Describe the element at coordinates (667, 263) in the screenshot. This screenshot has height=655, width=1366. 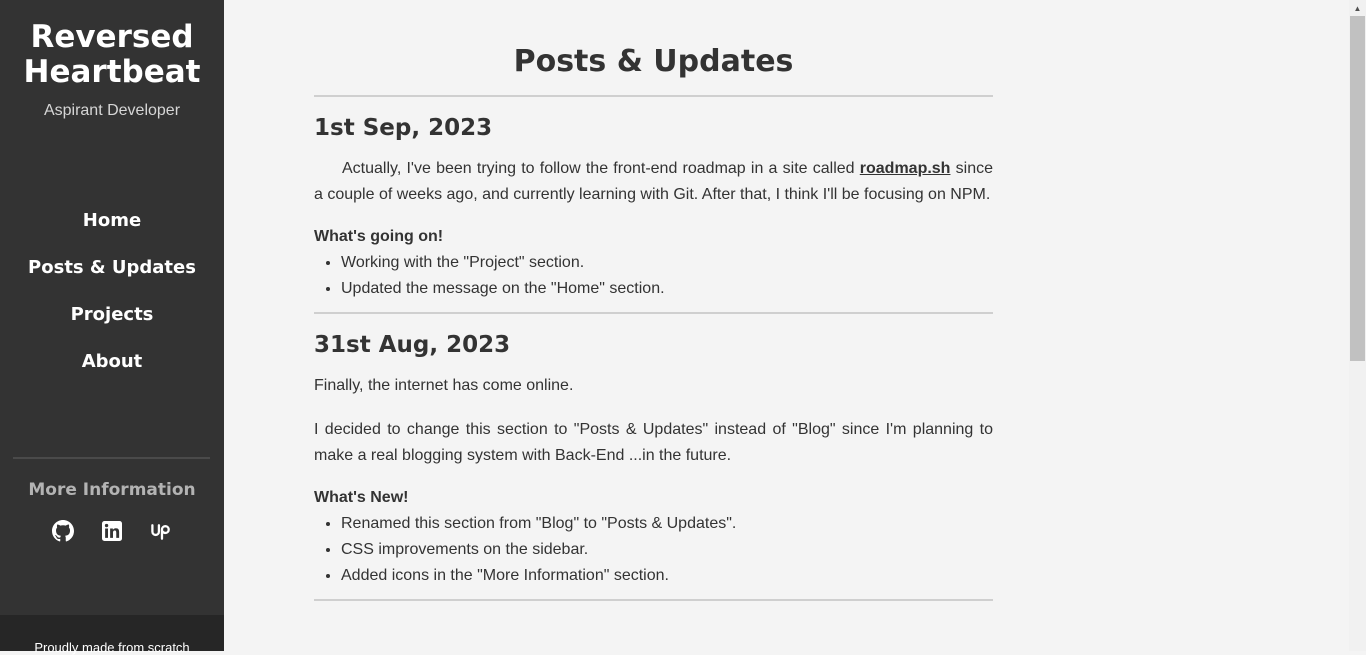
I see `list-item: Working with the "Project" section.` at that location.